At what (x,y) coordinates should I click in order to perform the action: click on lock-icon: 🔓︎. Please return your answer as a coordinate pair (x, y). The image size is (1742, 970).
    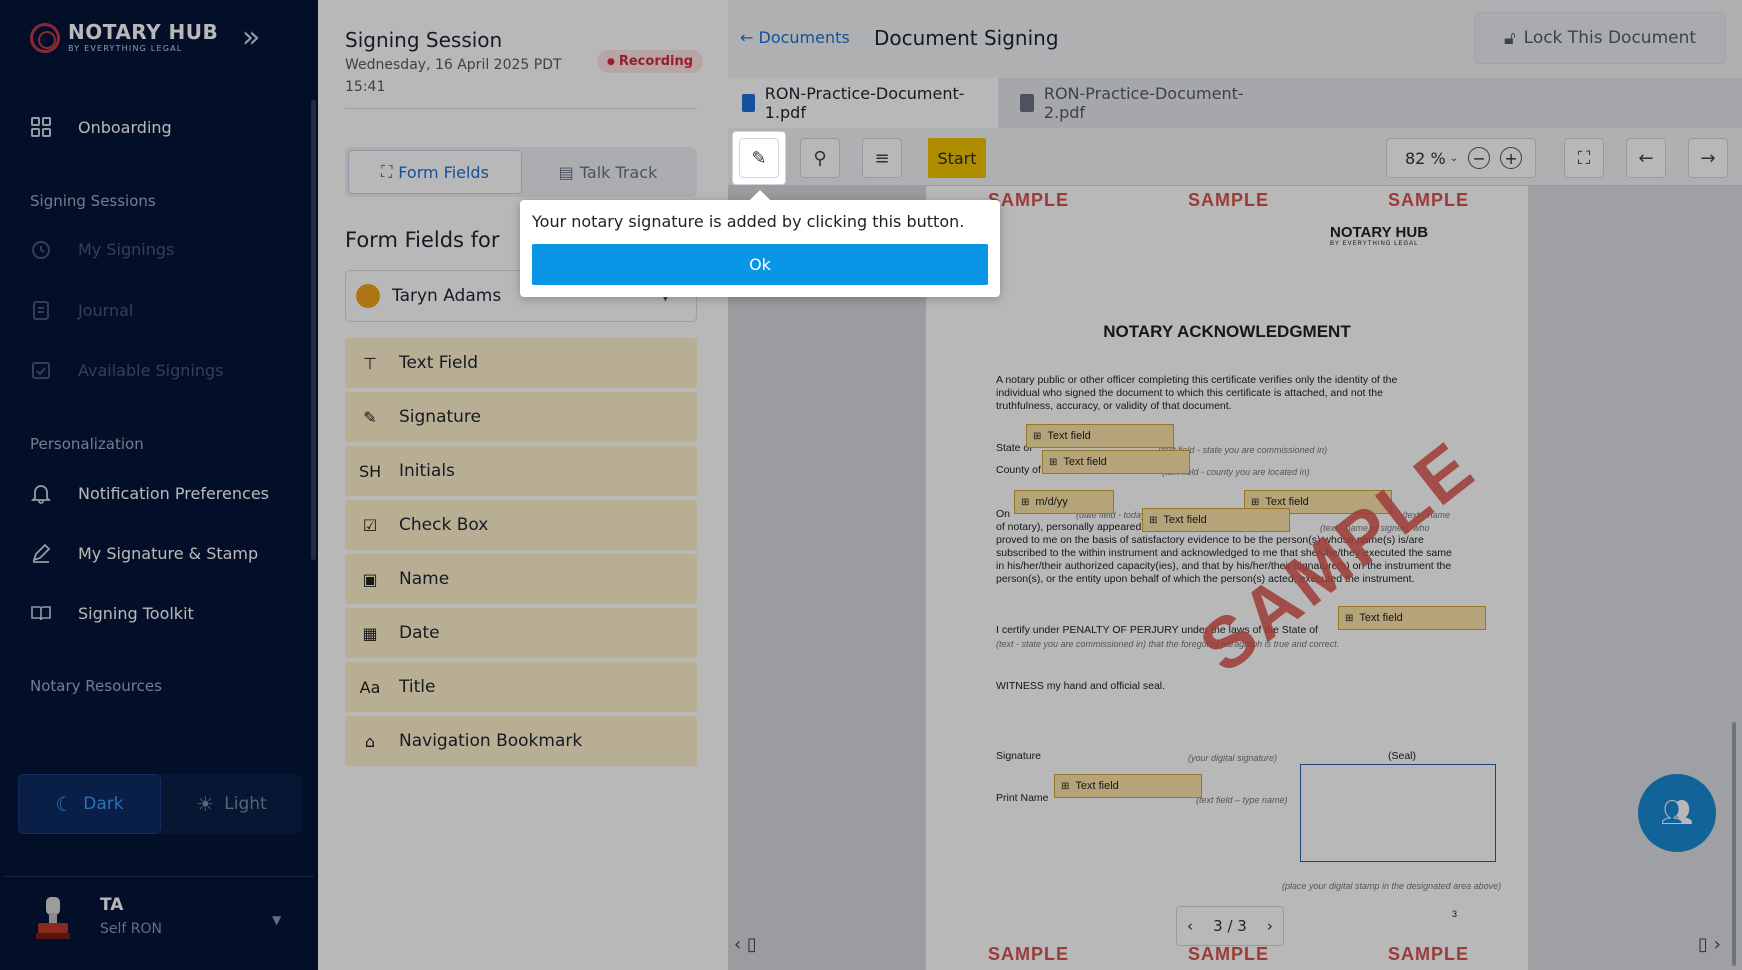
    Looking at the image, I should click on (1509, 38).